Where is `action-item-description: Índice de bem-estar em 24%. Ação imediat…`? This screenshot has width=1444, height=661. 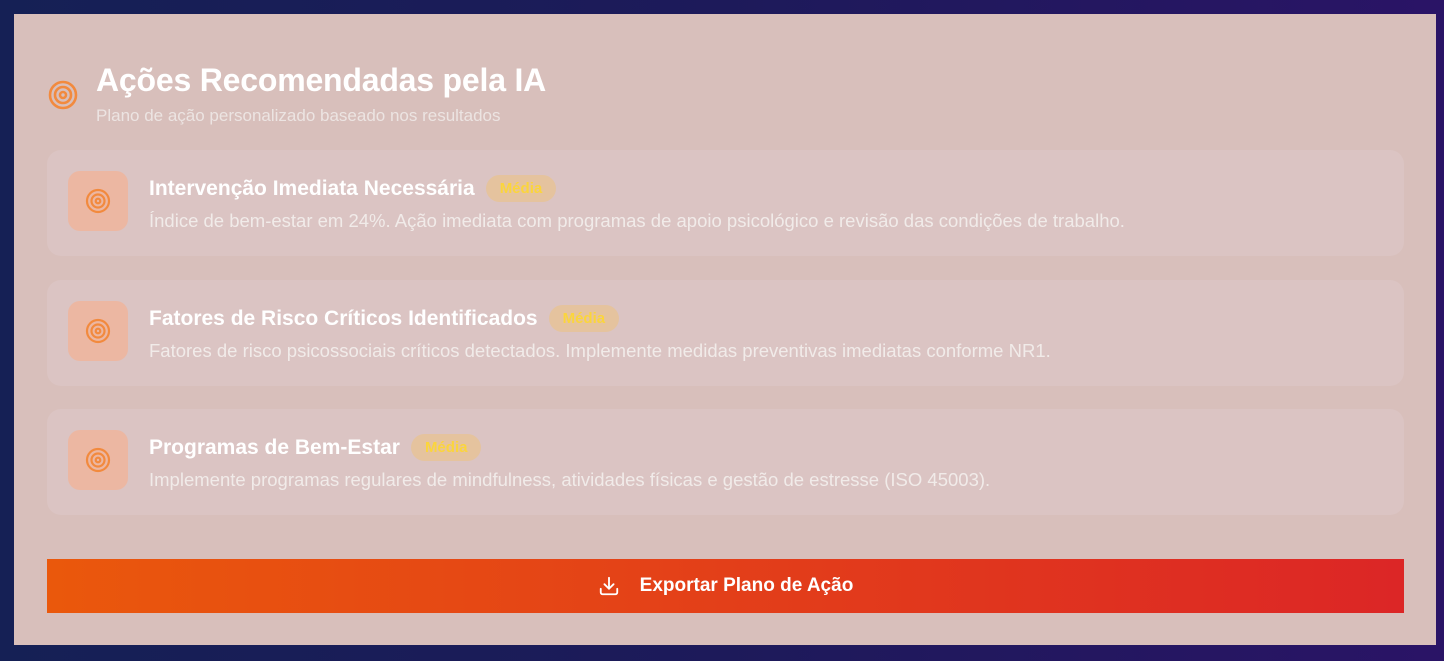
action-item-description: Índice de bem-estar em 24%. Ação imediat… is located at coordinates (637, 220).